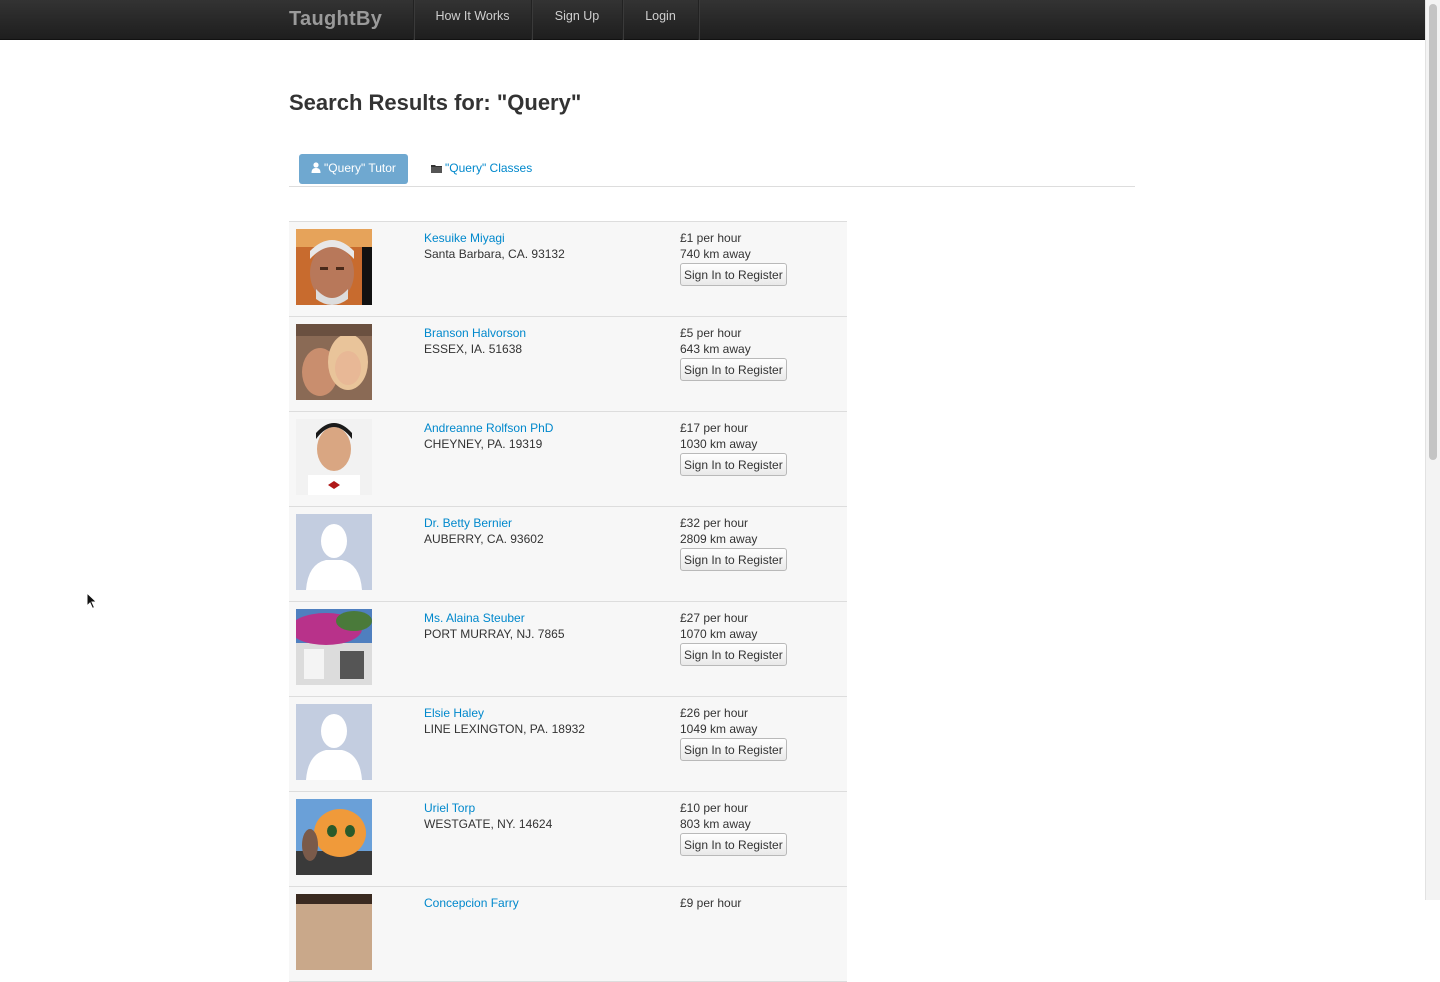 The image size is (1440, 982). I want to click on top-navbar: TaughtBy How It Works Sign Up Login, so click(712, 20).